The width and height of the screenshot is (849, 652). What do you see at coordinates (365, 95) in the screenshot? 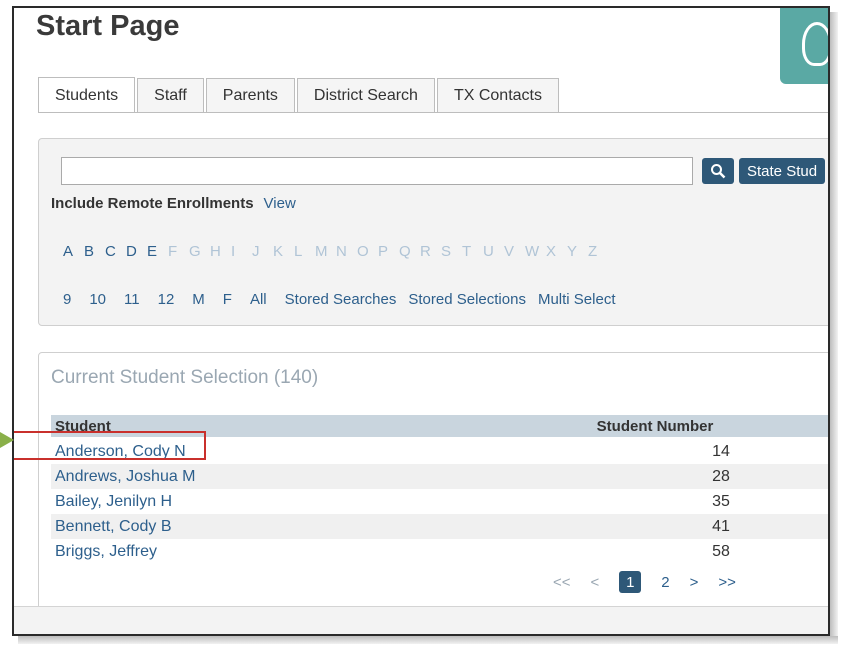
I see `tab-district-search: District Search` at bounding box center [365, 95].